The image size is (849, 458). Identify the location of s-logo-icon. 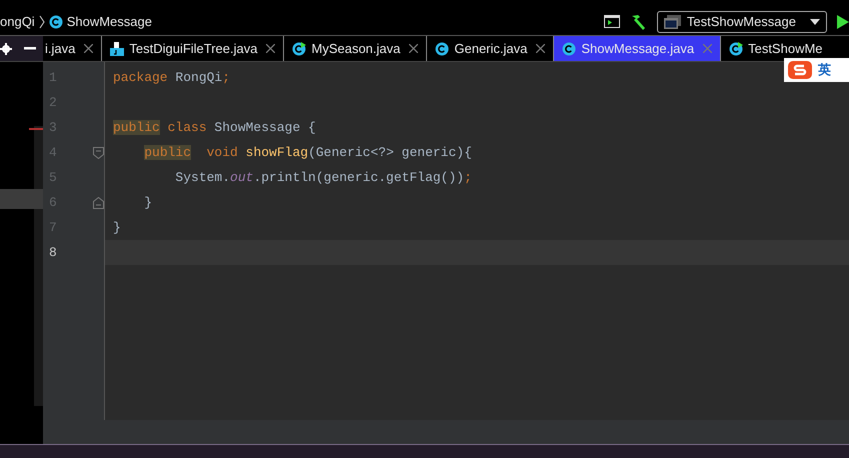
(800, 70).